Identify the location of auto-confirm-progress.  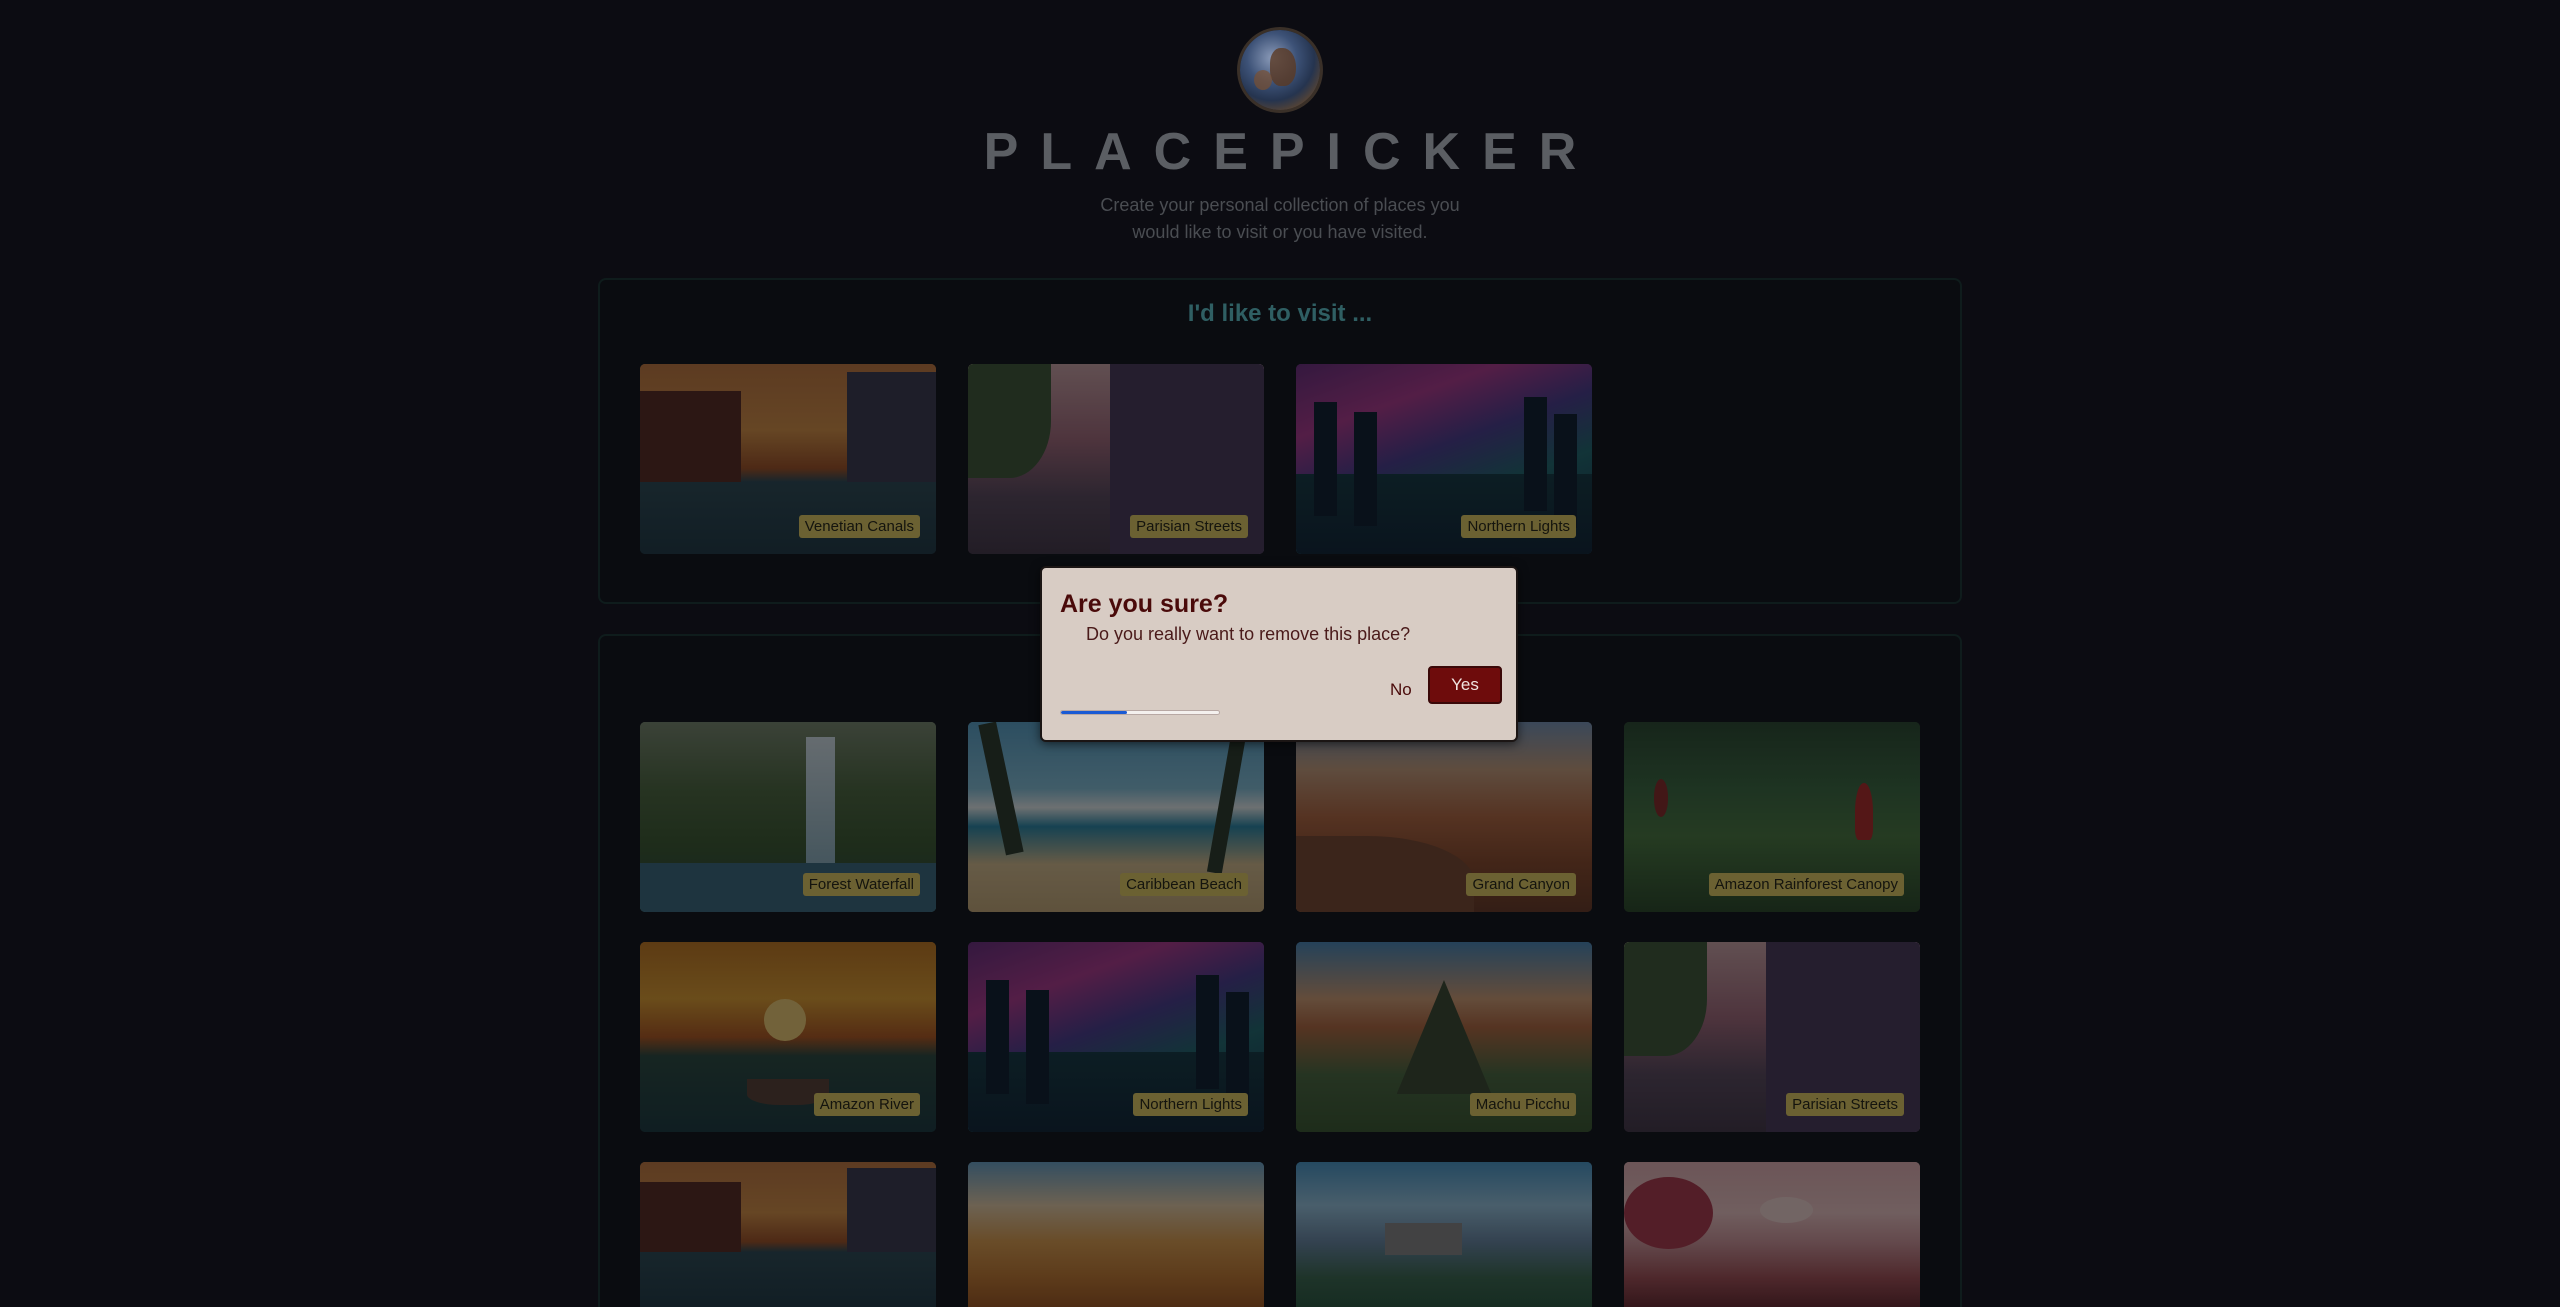
(1140, 712).